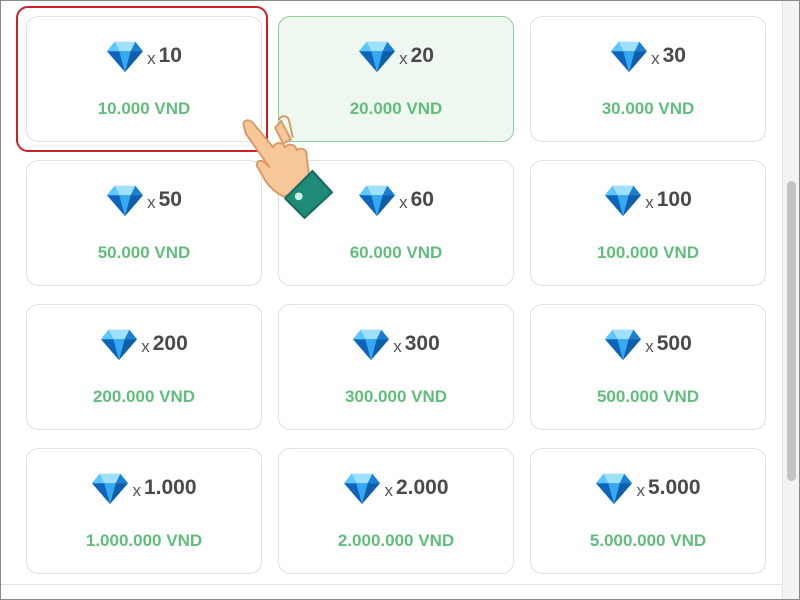 Image resolution: width=800 pixels, height=600 pixels. Describe the element at coordinates (648, 540) in the screenshot. I see `package-price: 5.000.000 VND` at that location.